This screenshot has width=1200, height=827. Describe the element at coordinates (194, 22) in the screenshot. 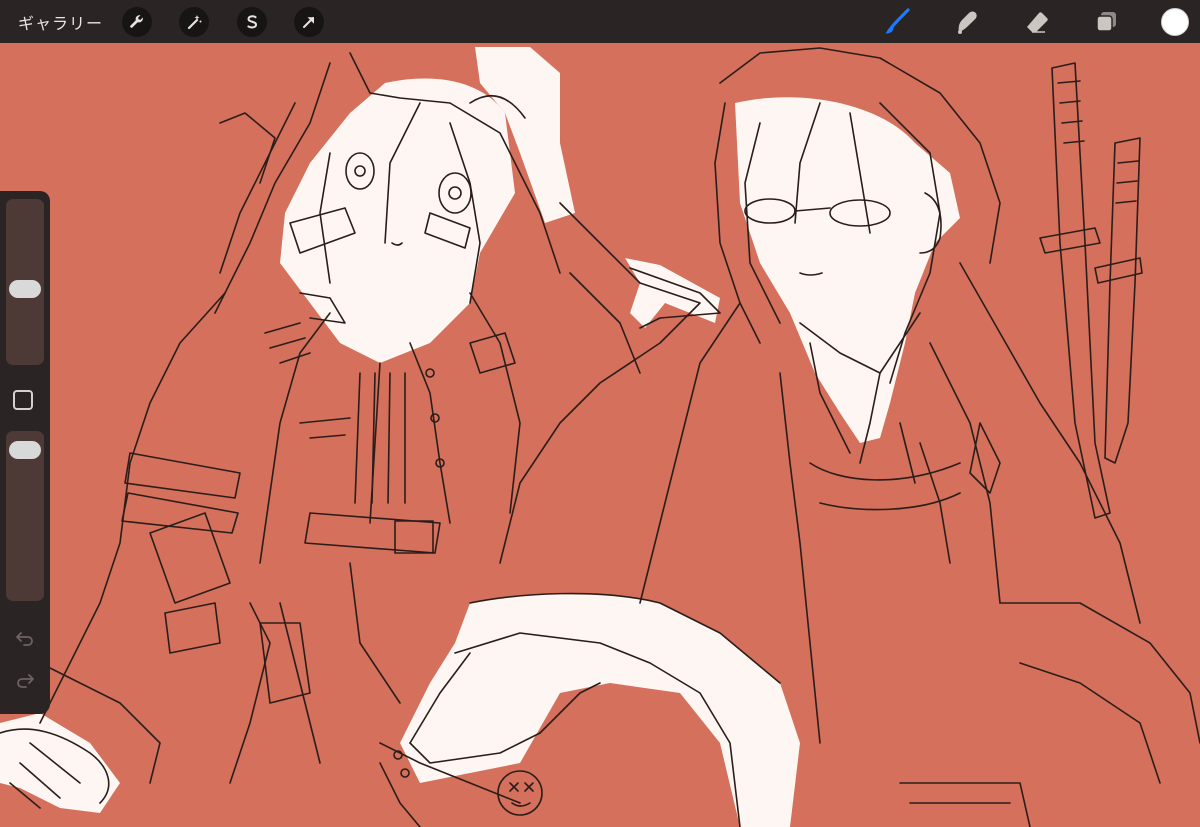

I see `magic-wand-icon` at that location.